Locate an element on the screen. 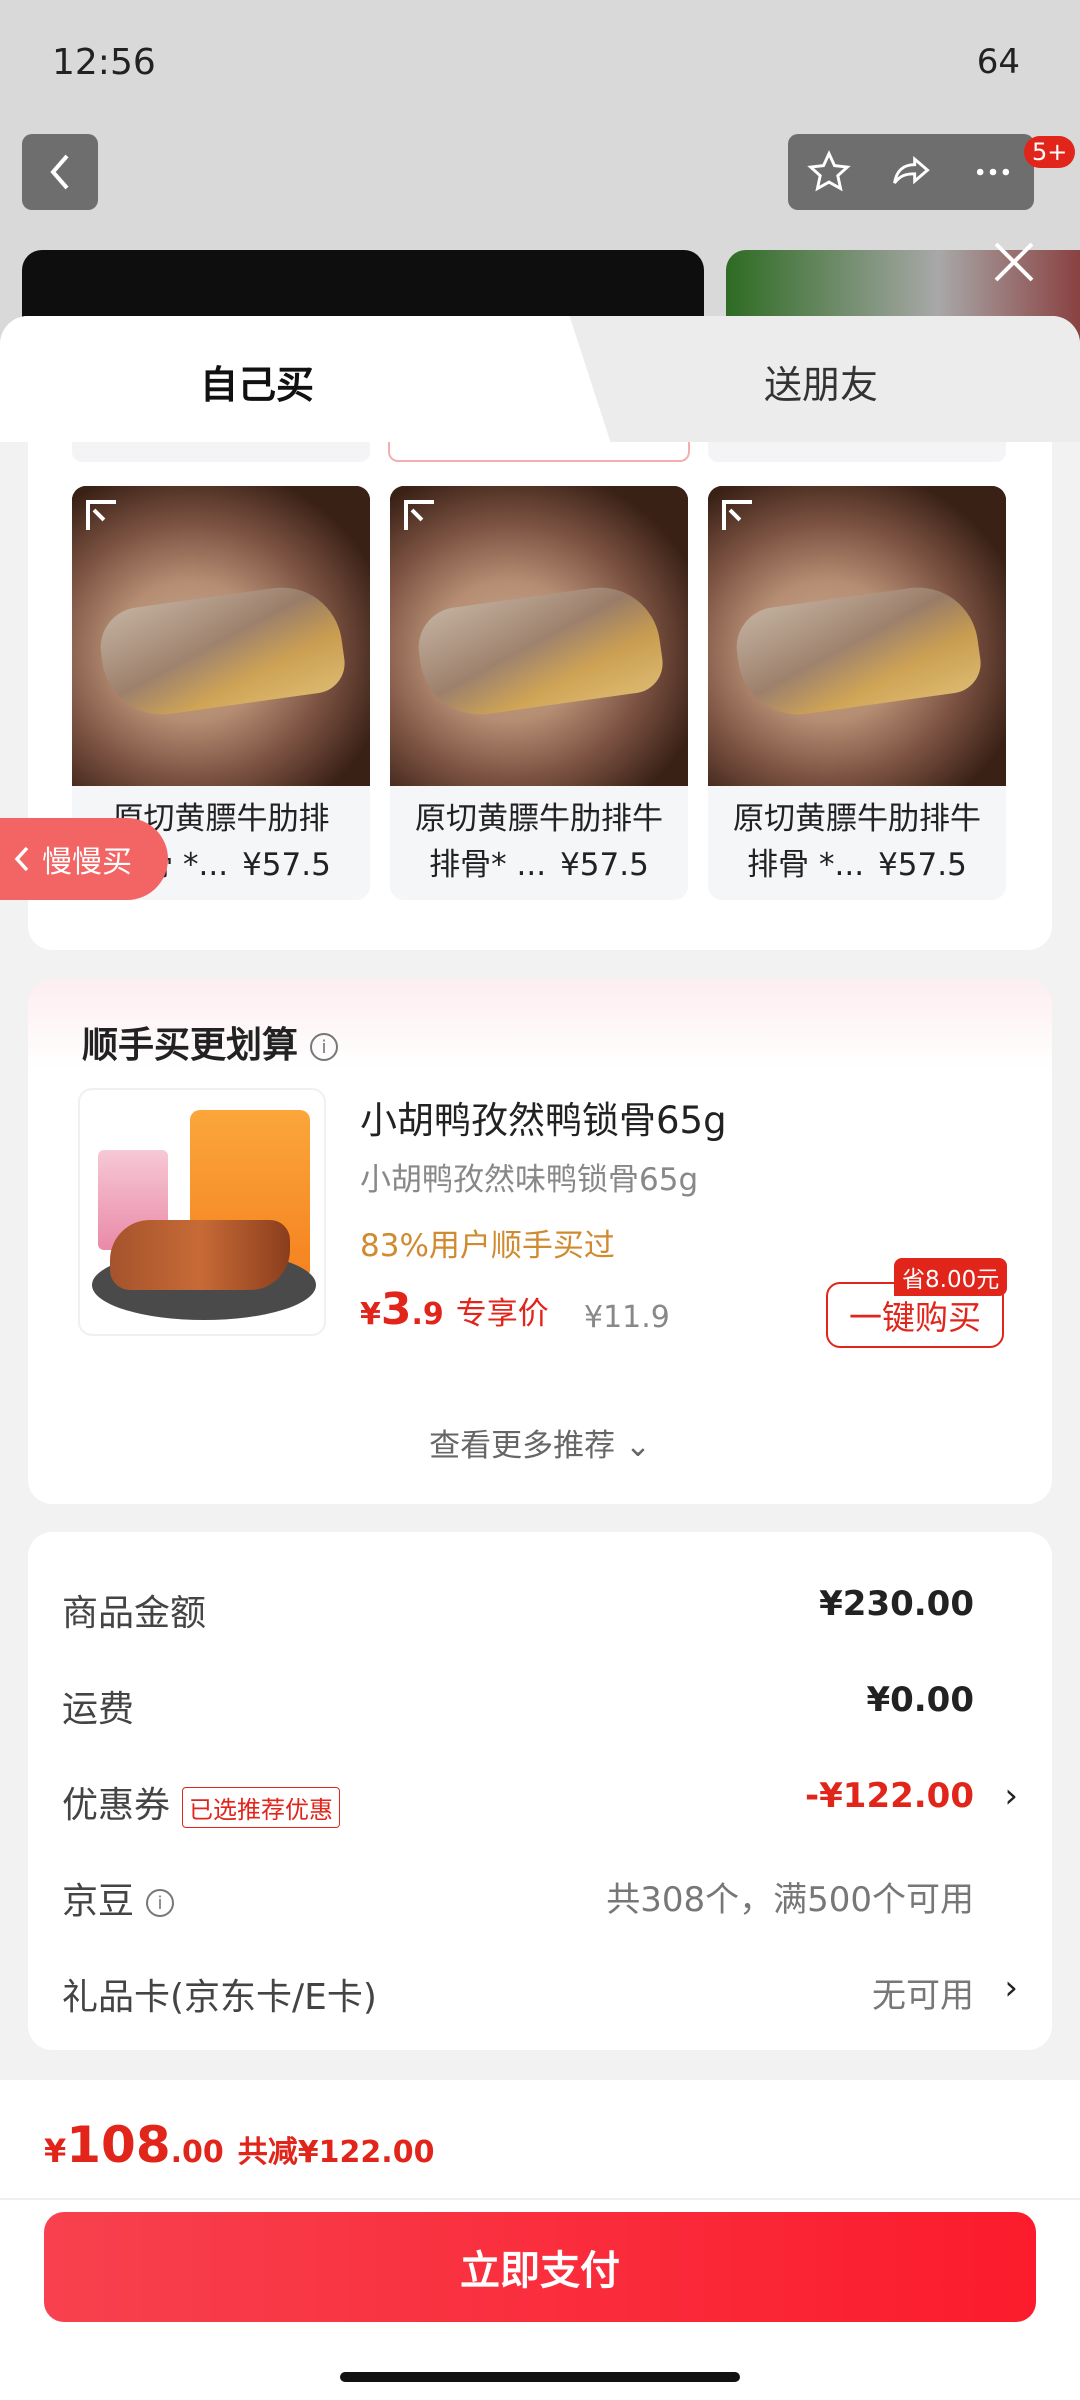 The image size is (1080, 2400). total-discount: 共减¥122.00 is located at coordinates (336, 2152).